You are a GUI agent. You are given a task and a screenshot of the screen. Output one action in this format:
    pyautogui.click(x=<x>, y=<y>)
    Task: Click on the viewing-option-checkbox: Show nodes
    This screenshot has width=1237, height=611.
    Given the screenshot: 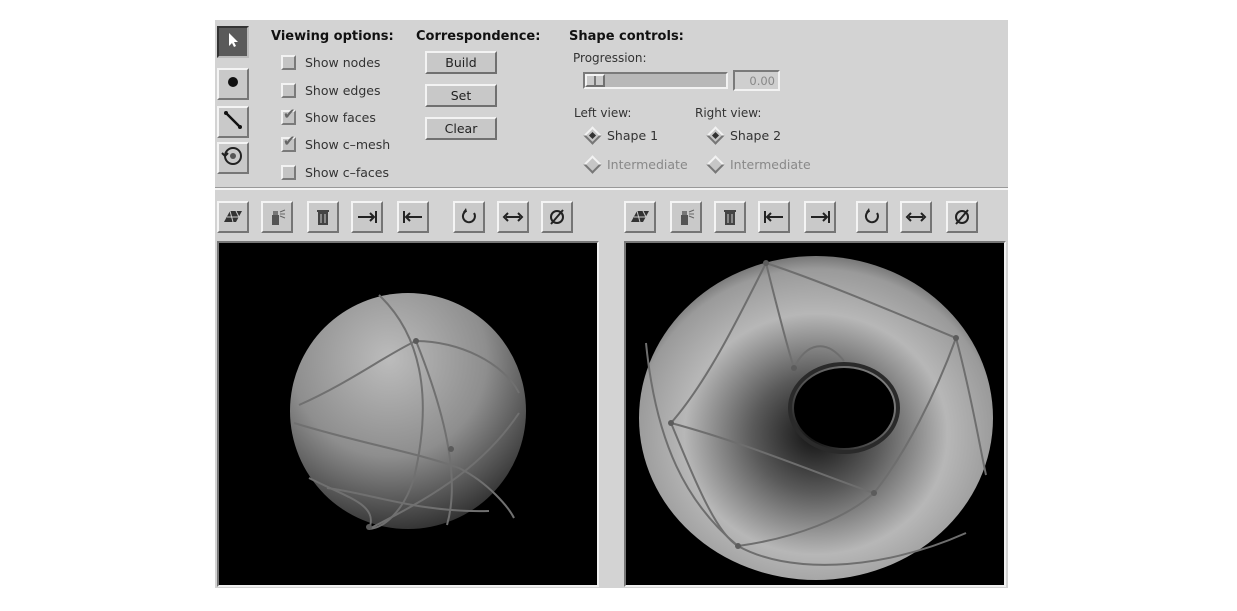 What is the action you would take?
    pyautogui.click(x=330, y=62)
    